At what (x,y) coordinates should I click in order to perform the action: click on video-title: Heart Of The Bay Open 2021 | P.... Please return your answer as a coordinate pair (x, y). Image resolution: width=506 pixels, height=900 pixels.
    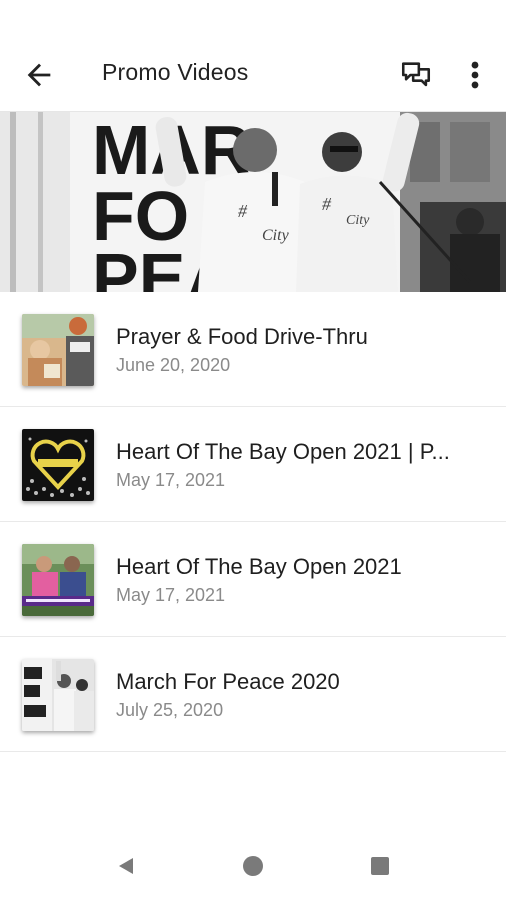
    Looking at the image, I should click on (283, 451).